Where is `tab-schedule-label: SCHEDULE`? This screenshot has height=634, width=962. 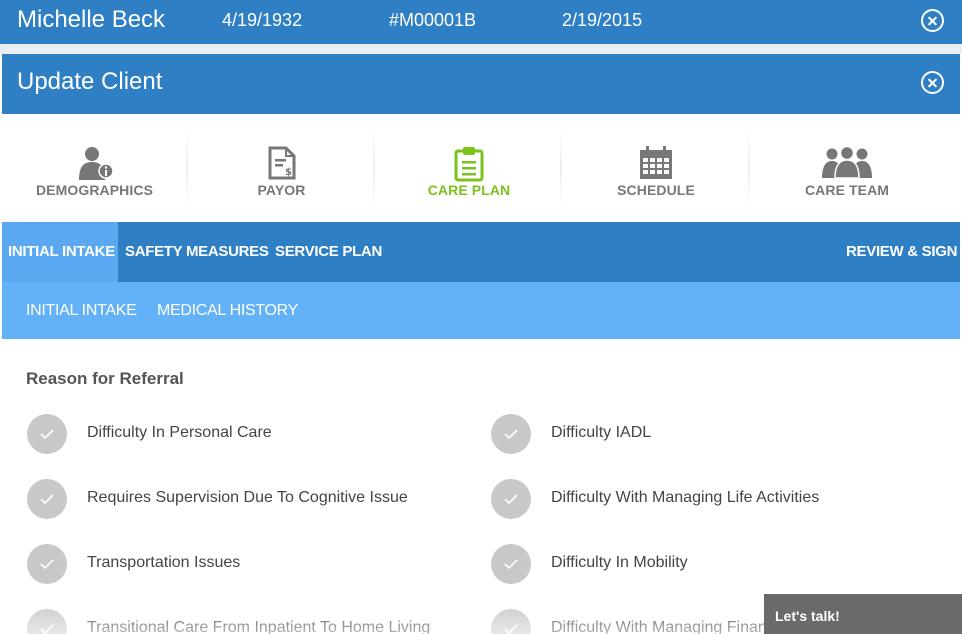
tab-schedule-label: SCHEDULE is located at coordinates (656, 190).